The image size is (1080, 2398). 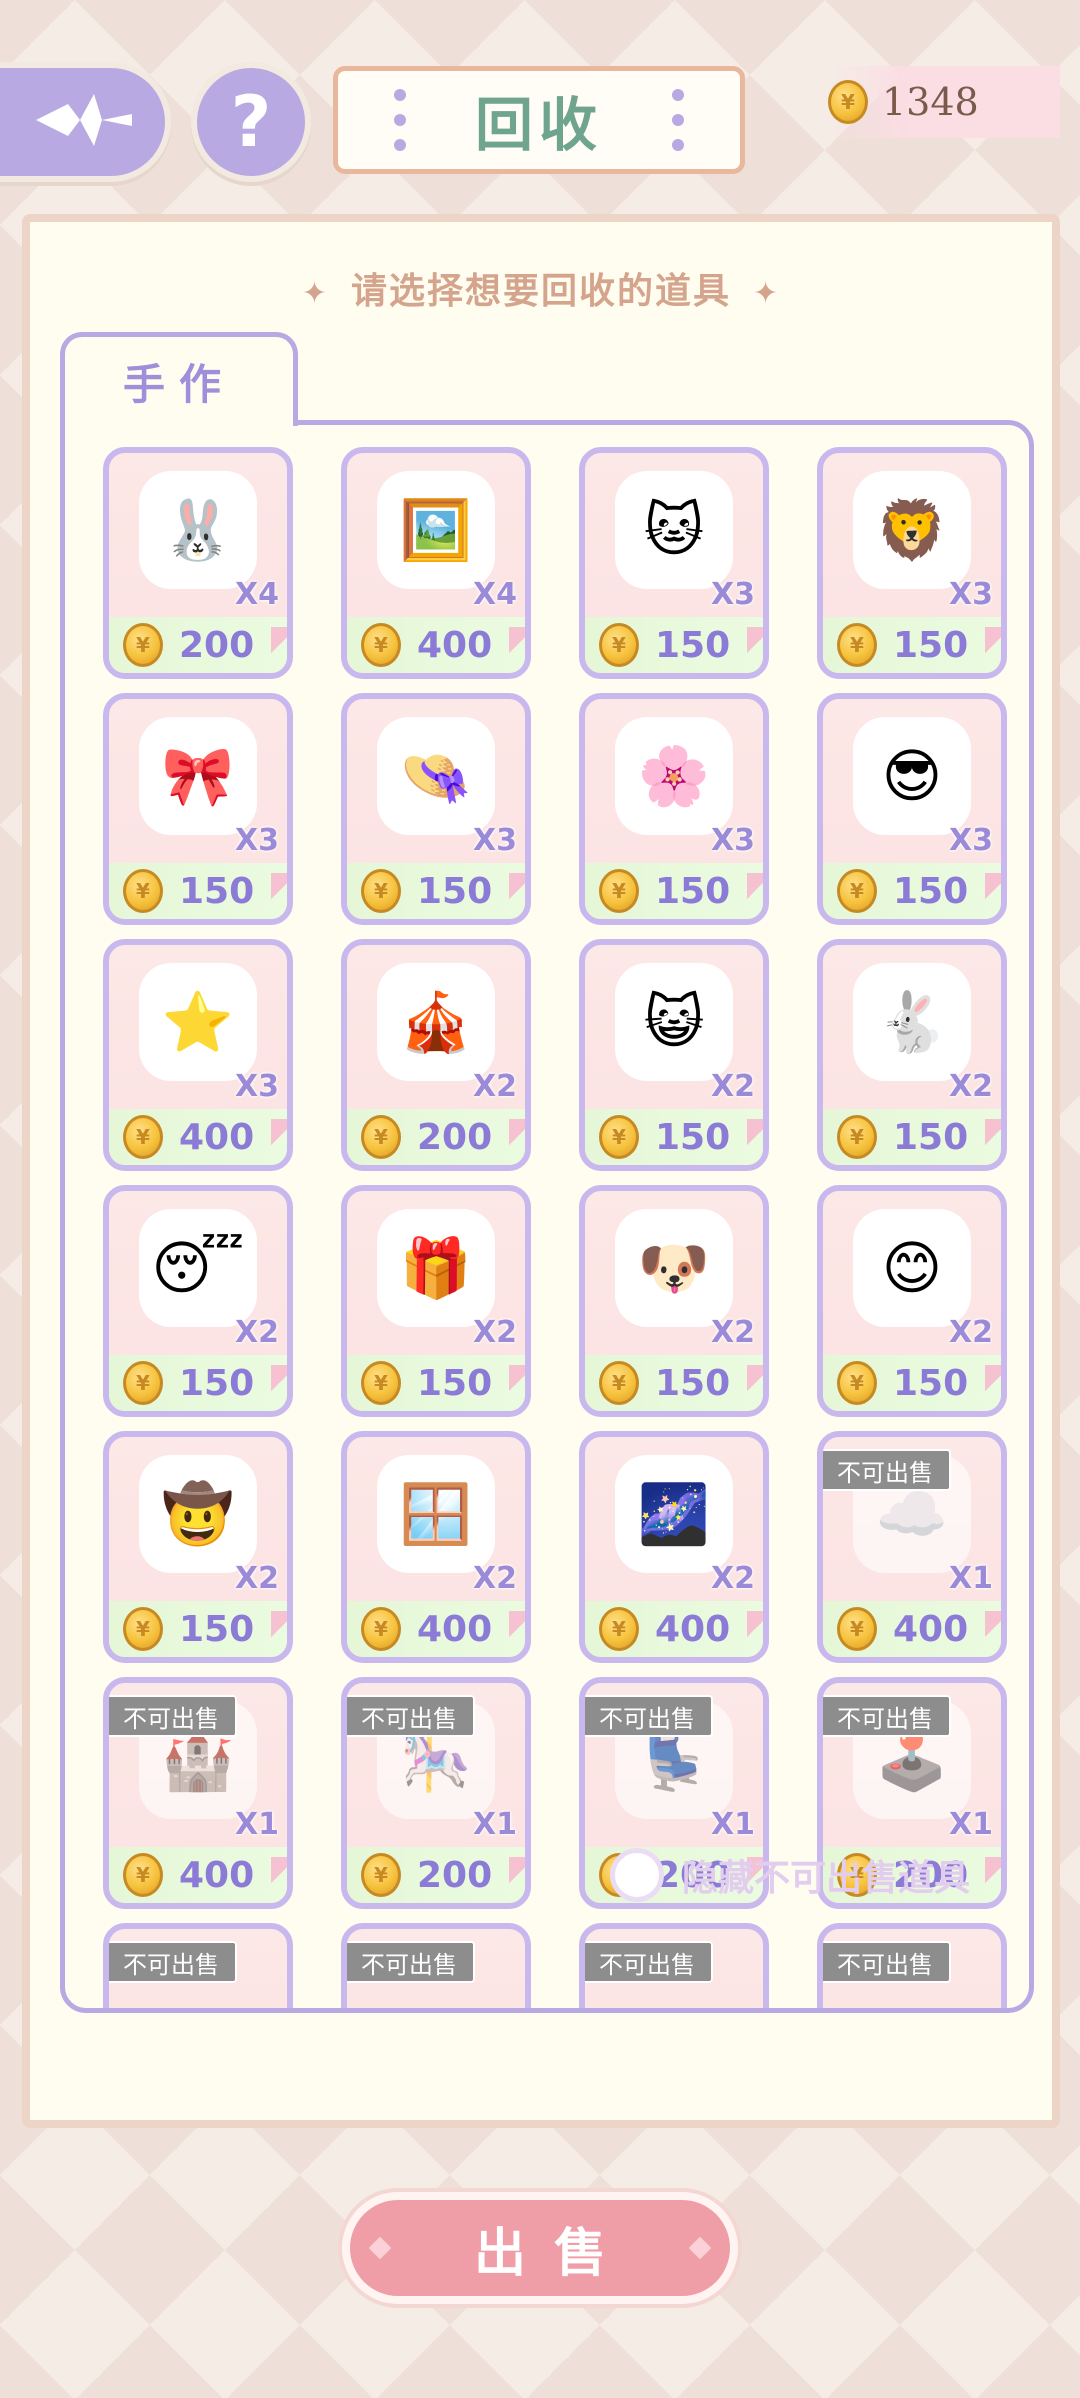 I want to click on item-card: 不可出售 🎠 X1 ¥200, so click(x=436, y=1793).